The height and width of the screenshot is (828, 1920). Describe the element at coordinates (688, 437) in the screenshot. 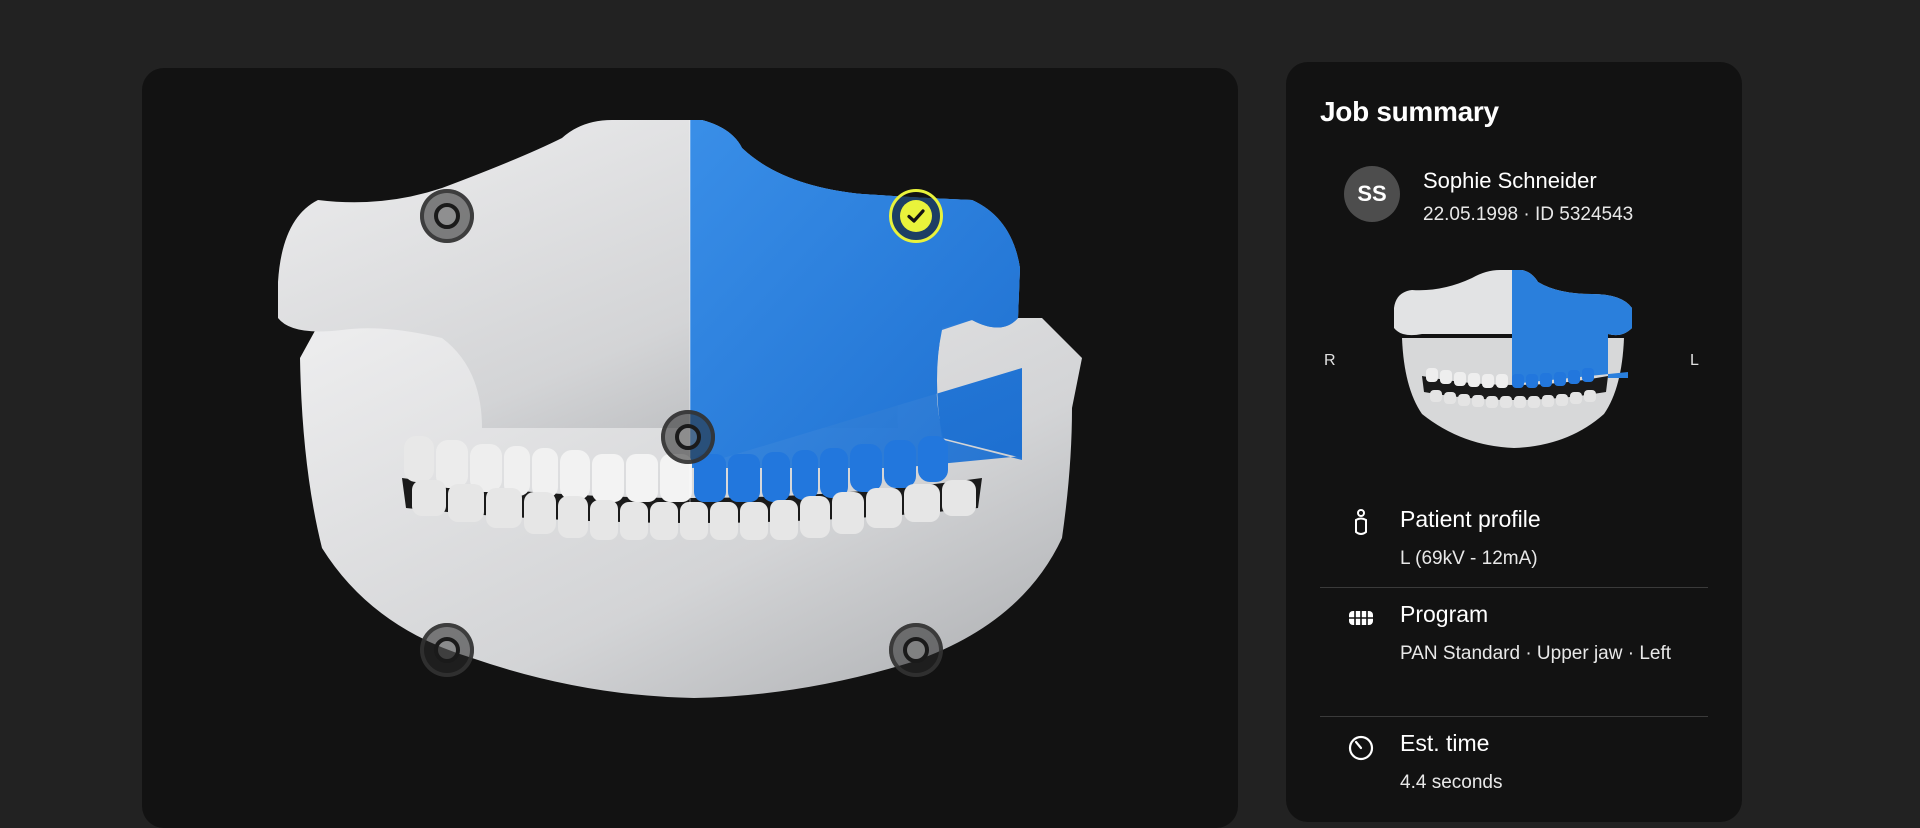

I see `alignment-marker-center` at that location.